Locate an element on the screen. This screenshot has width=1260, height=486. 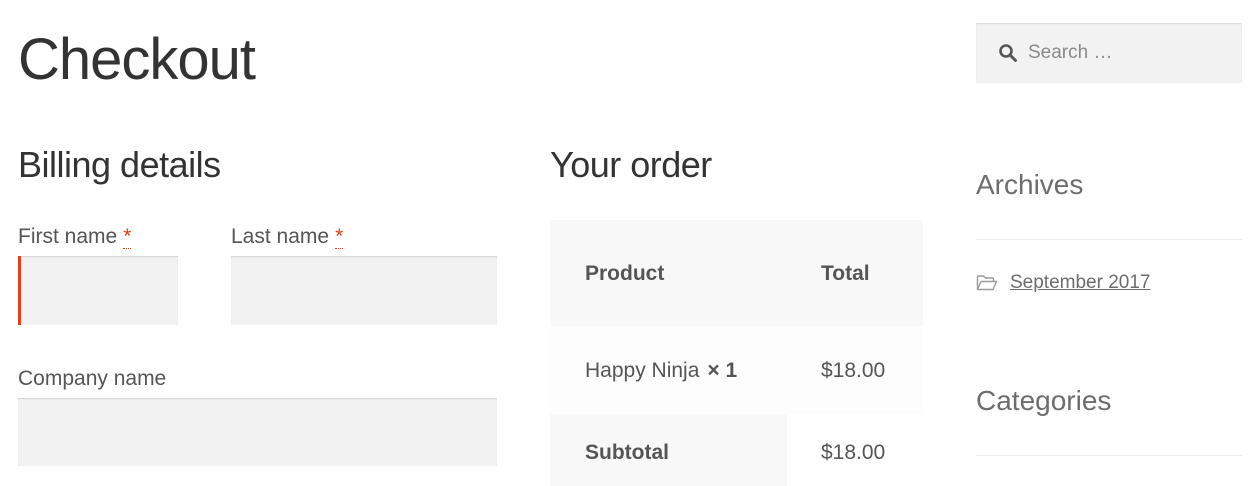
billing-details-heading: Billing details is located at coordinates (119, 164).